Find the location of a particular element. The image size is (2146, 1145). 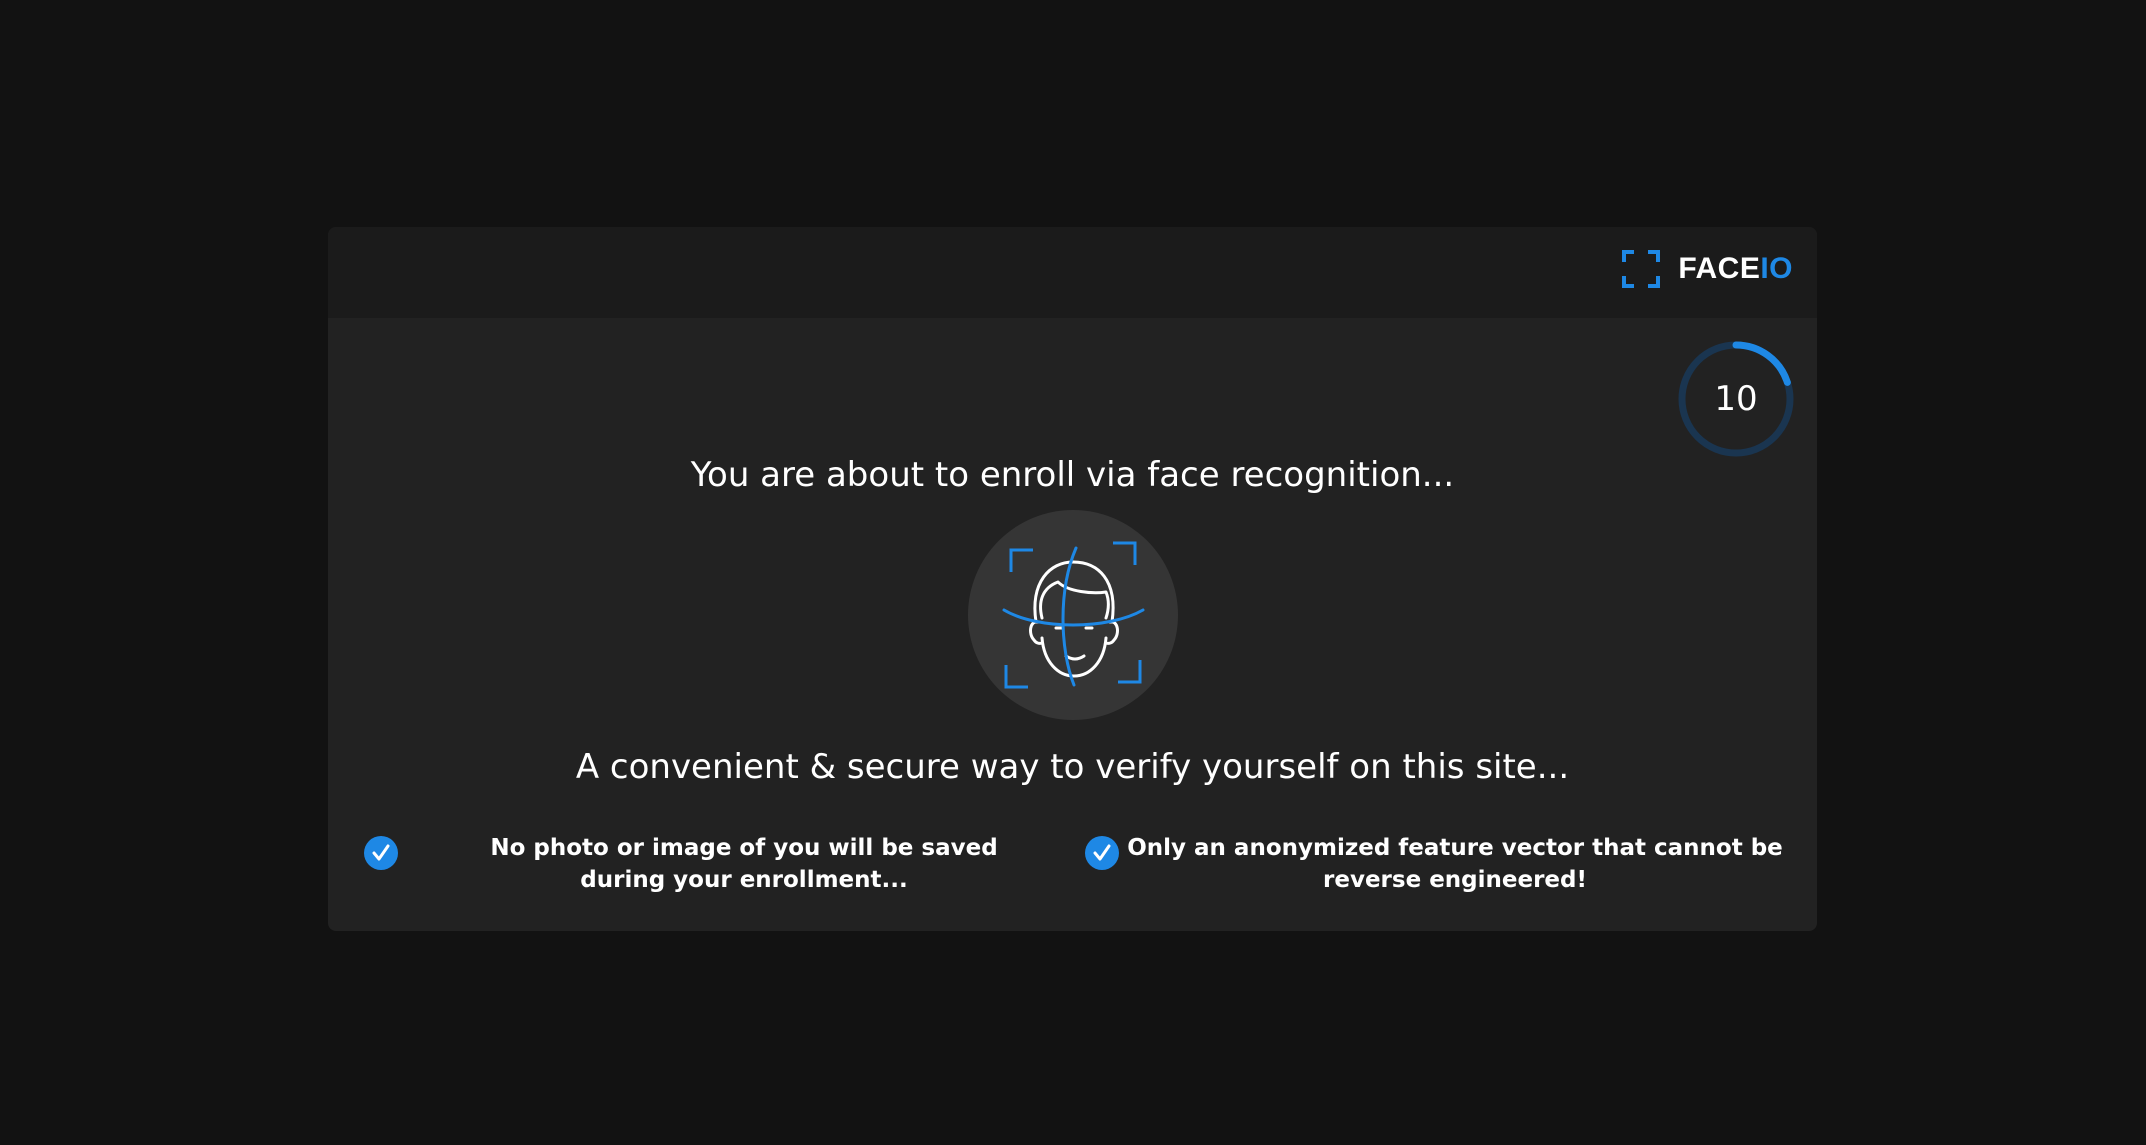

brand-logo: FACEIO is located at coordinates (1707, 269).